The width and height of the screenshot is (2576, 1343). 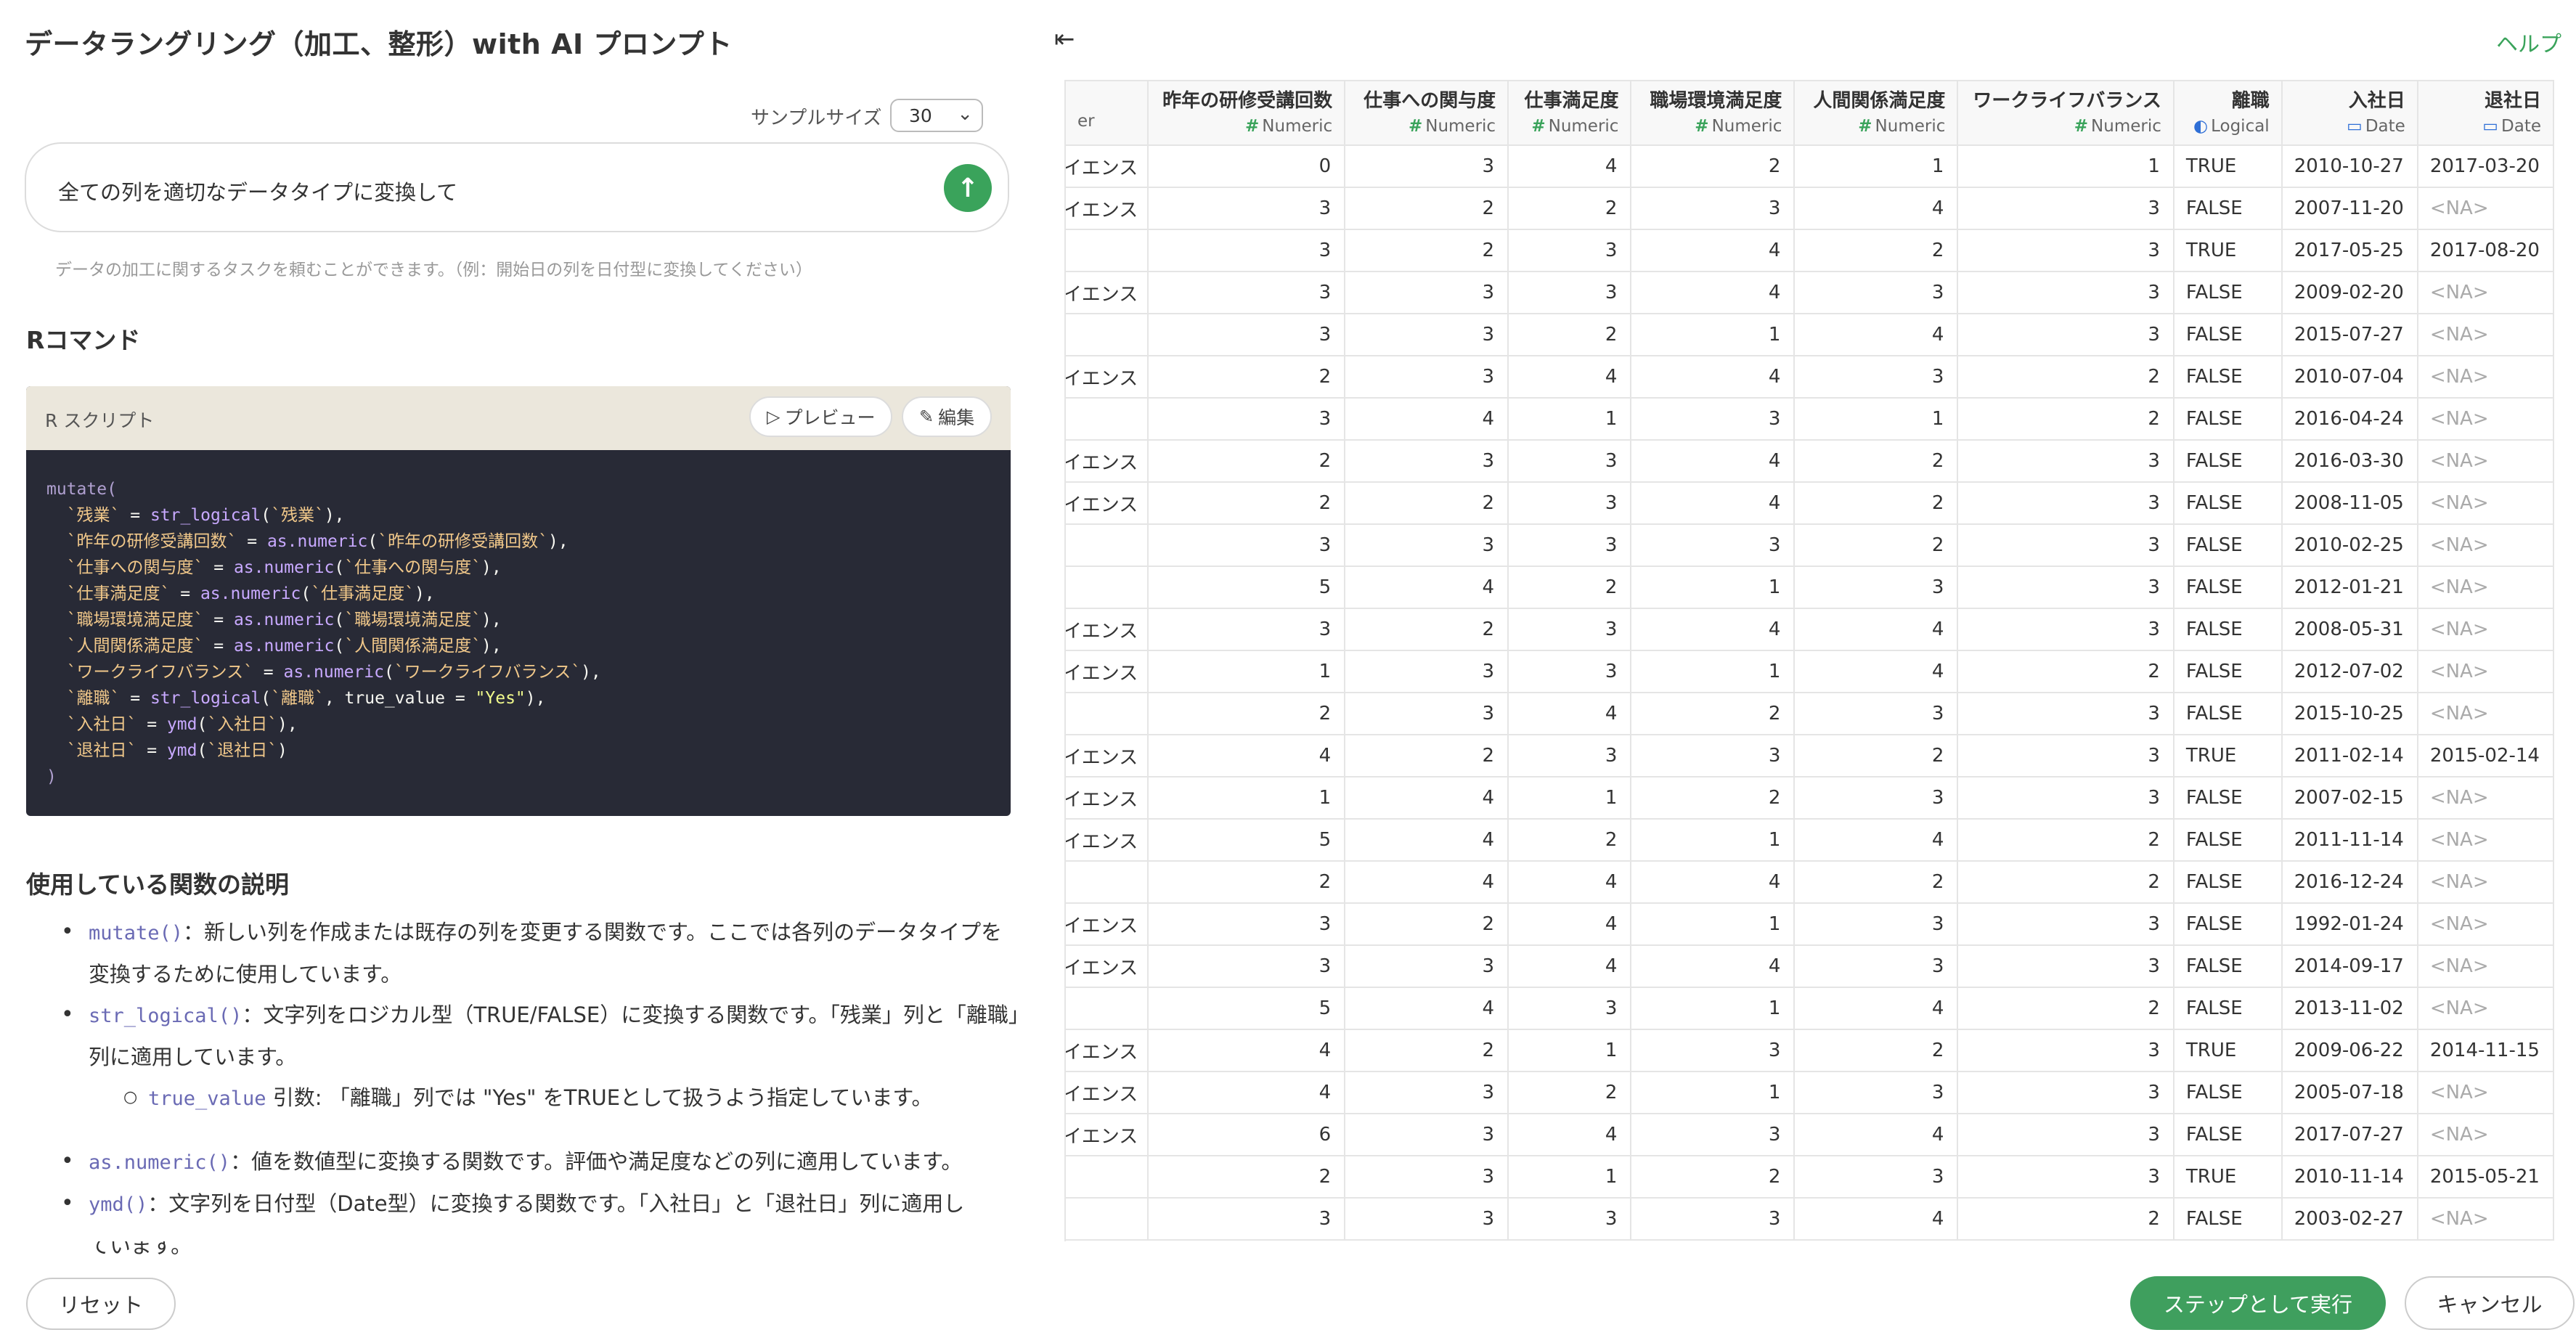 I want to click on column-header: 人間関係満足度 # Numeric, so click(x=1876, y=113).